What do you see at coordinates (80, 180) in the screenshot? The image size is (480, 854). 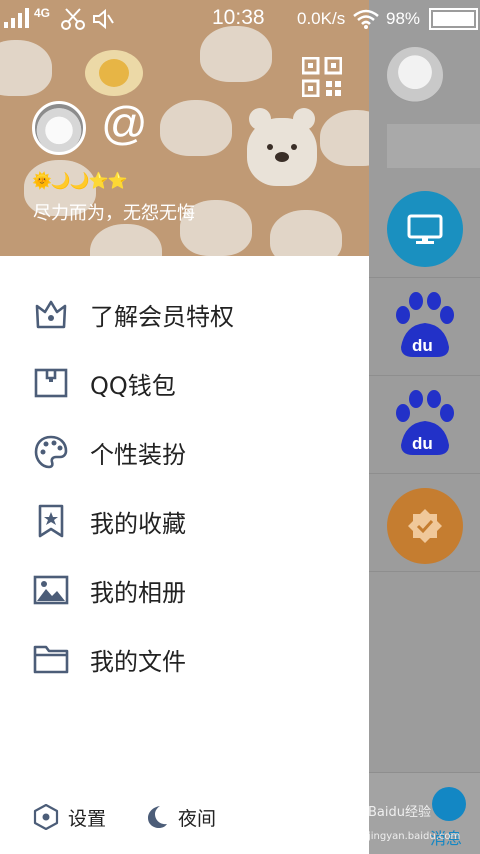 I see `level-badges: 🌞🌙🌙⭐⭐` at bounding box center [80, 180].